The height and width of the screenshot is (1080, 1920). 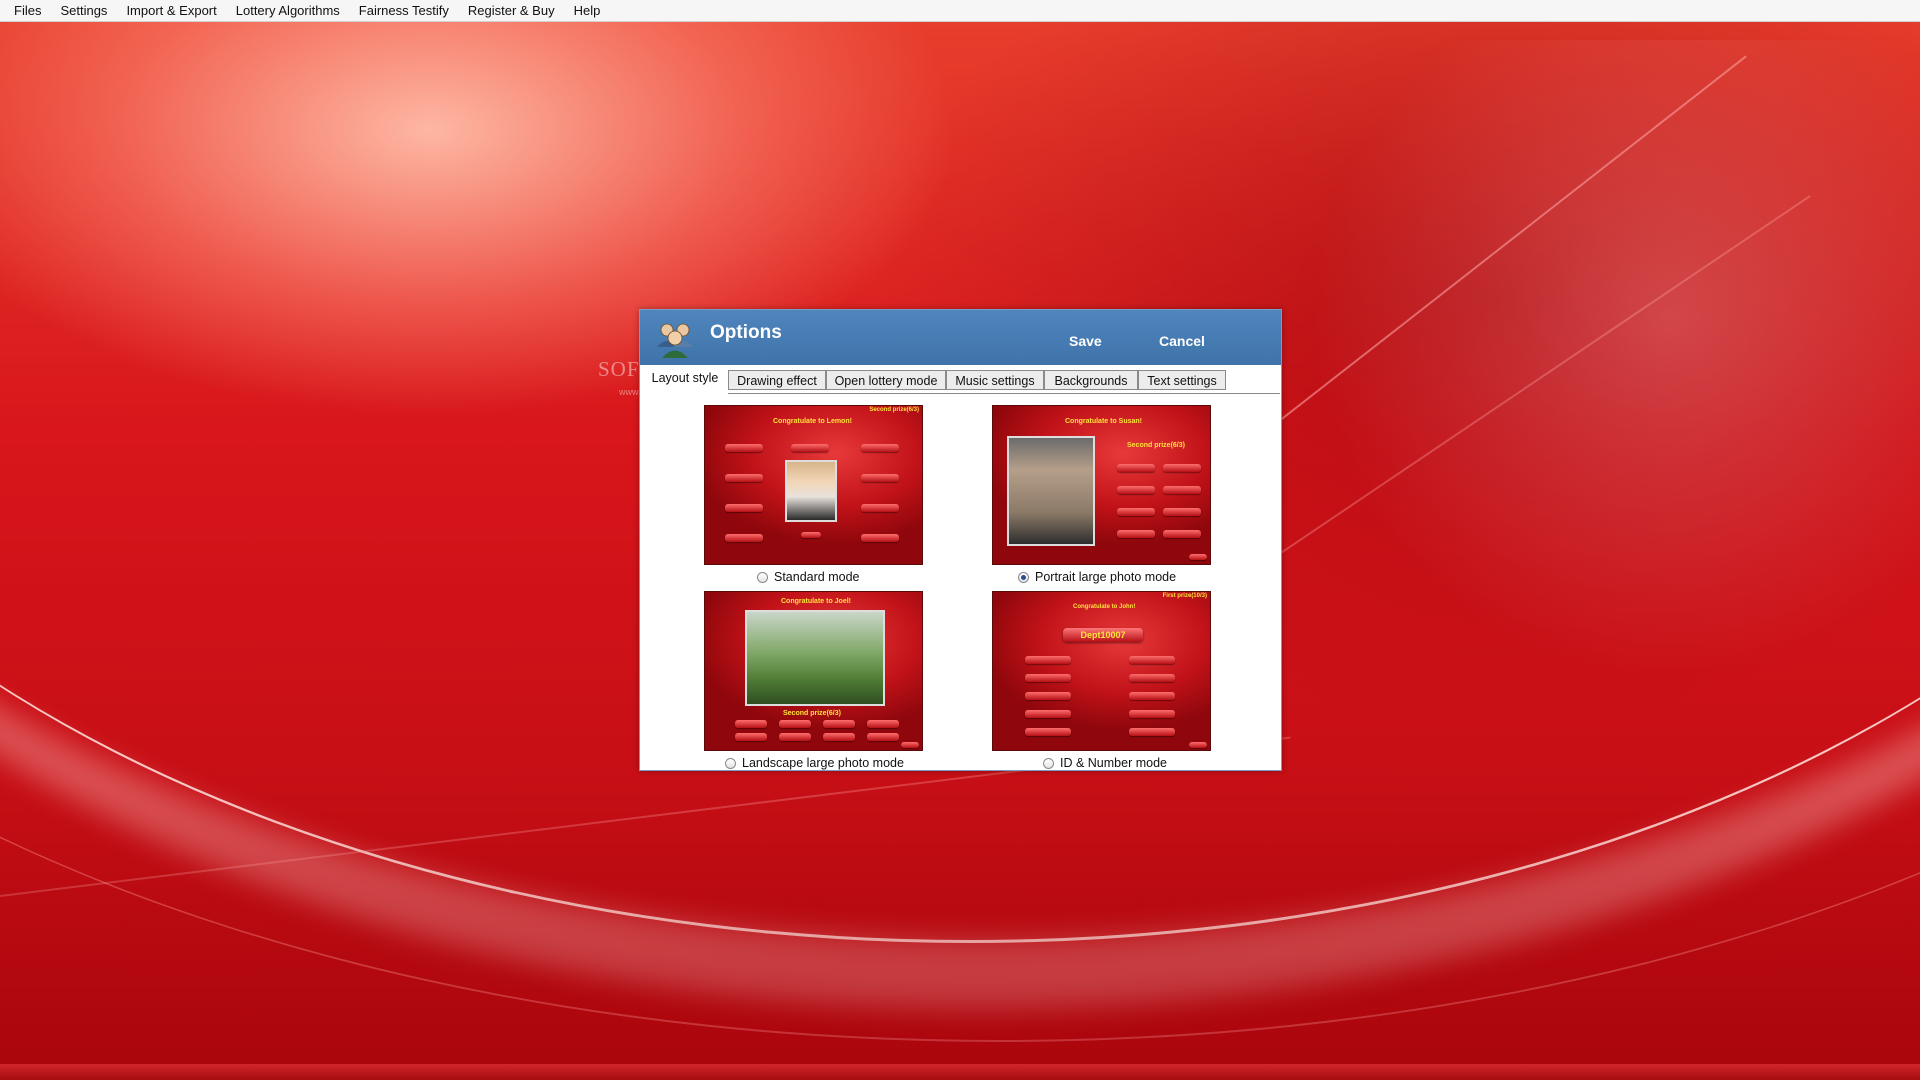 What do you see at coordinates (685, 379) in the screenshot?
I see `tab-layout-style: Layout style` at bounding box center [685, 379].